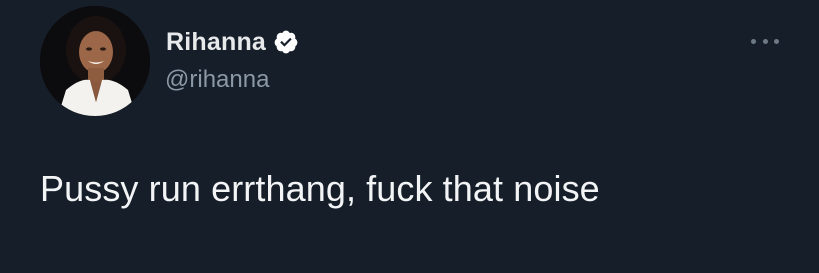 Image resolution: width=819 pixels, height=273 pixels. Describe the element at coordinates (216, 42) in the screenshot. I see `display-name: Rihanna` at that location.